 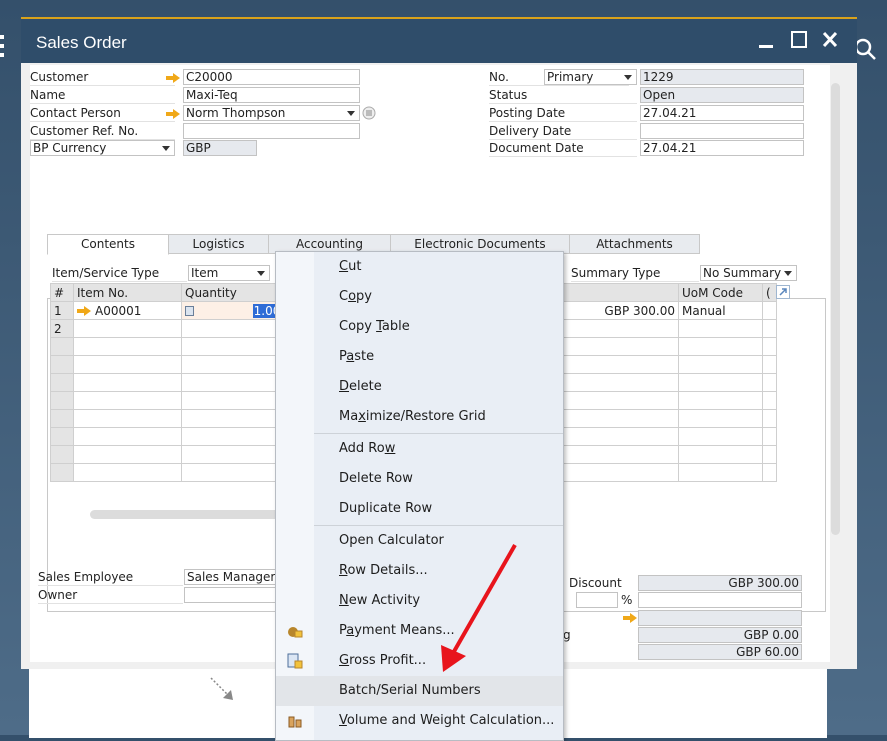 What do you see at coordinates (722, 113) in the screenshot?
I see `posting-date-field: 27.04.21` at bounding box center [722, 113].